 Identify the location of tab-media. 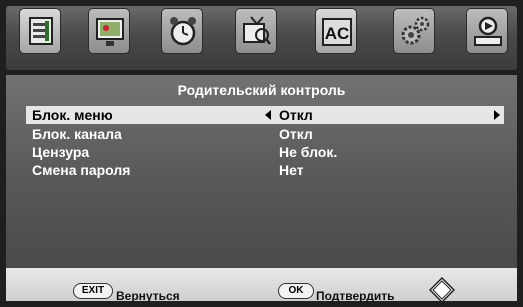
(487, 31).